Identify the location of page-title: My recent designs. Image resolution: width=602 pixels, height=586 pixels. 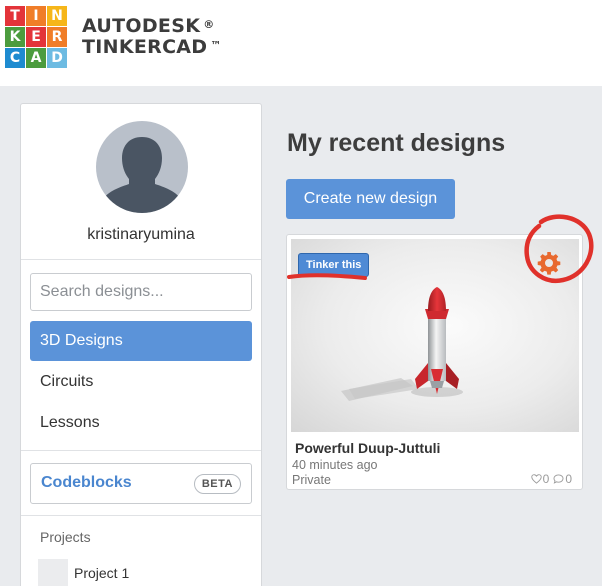
(396, 143).